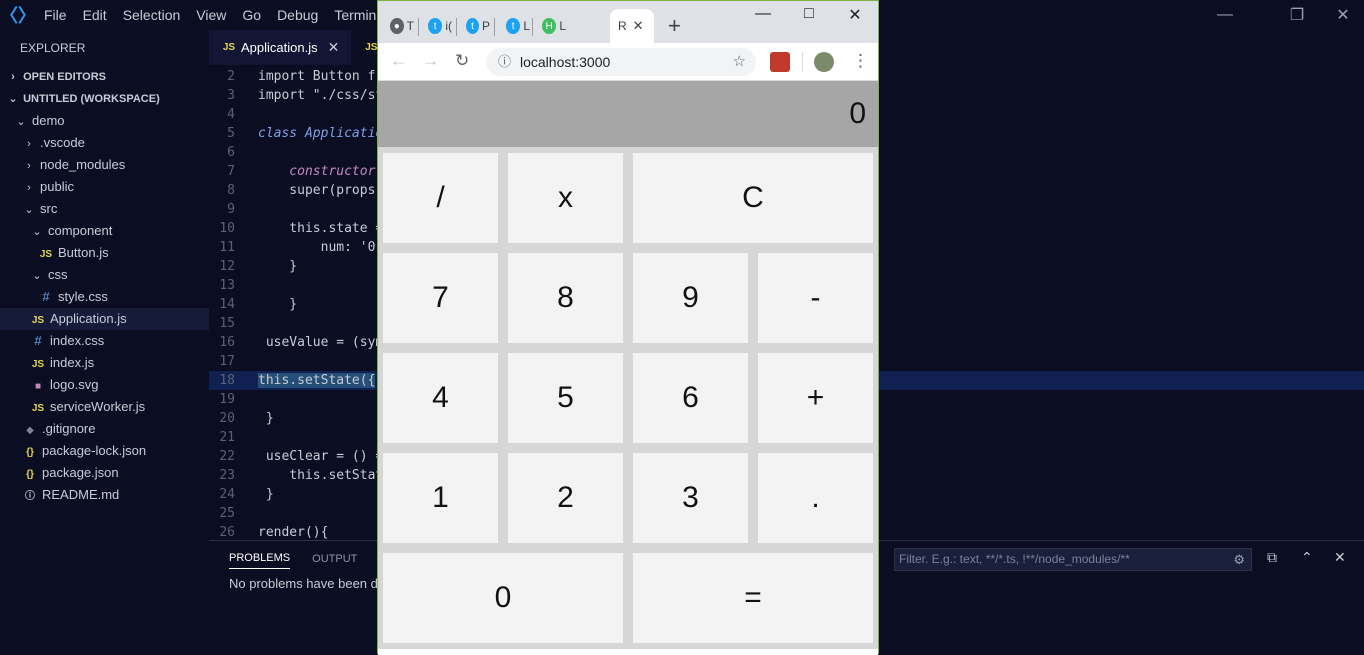  I want to click on key-plus: +, so click(815, 398).